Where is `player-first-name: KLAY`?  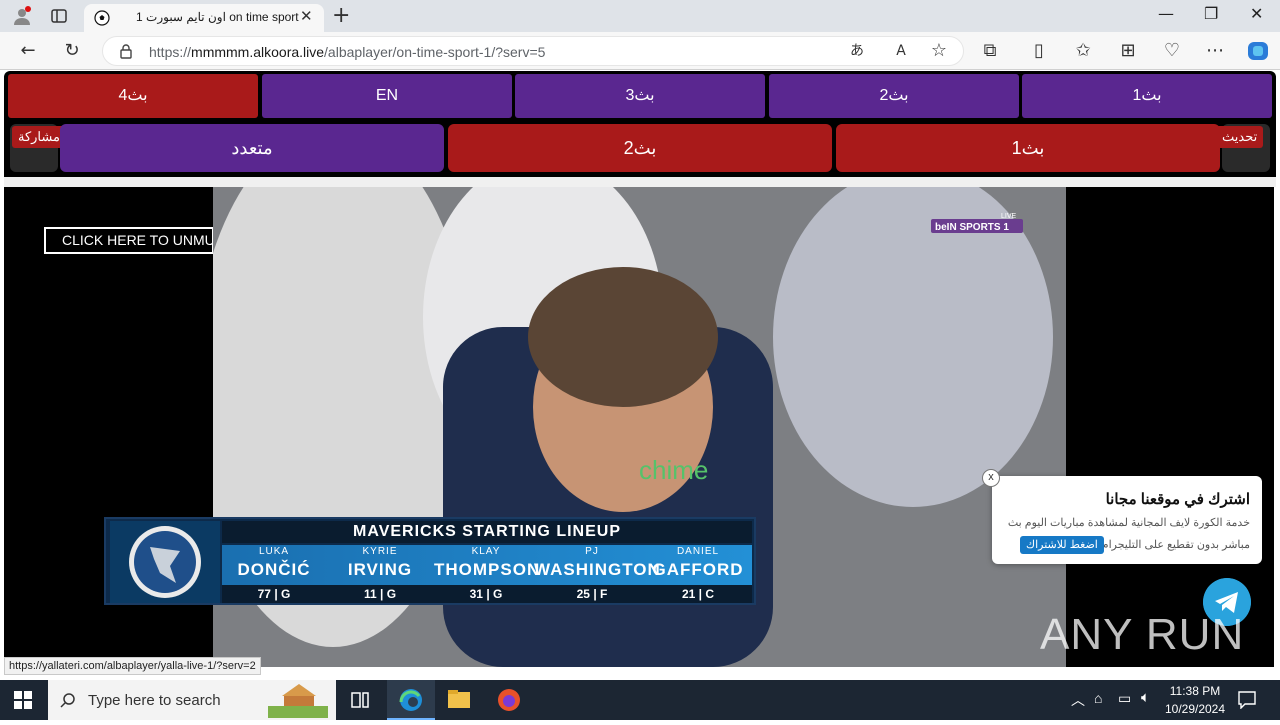
player-first-name: KLAY is located at coordinates (486, 551).